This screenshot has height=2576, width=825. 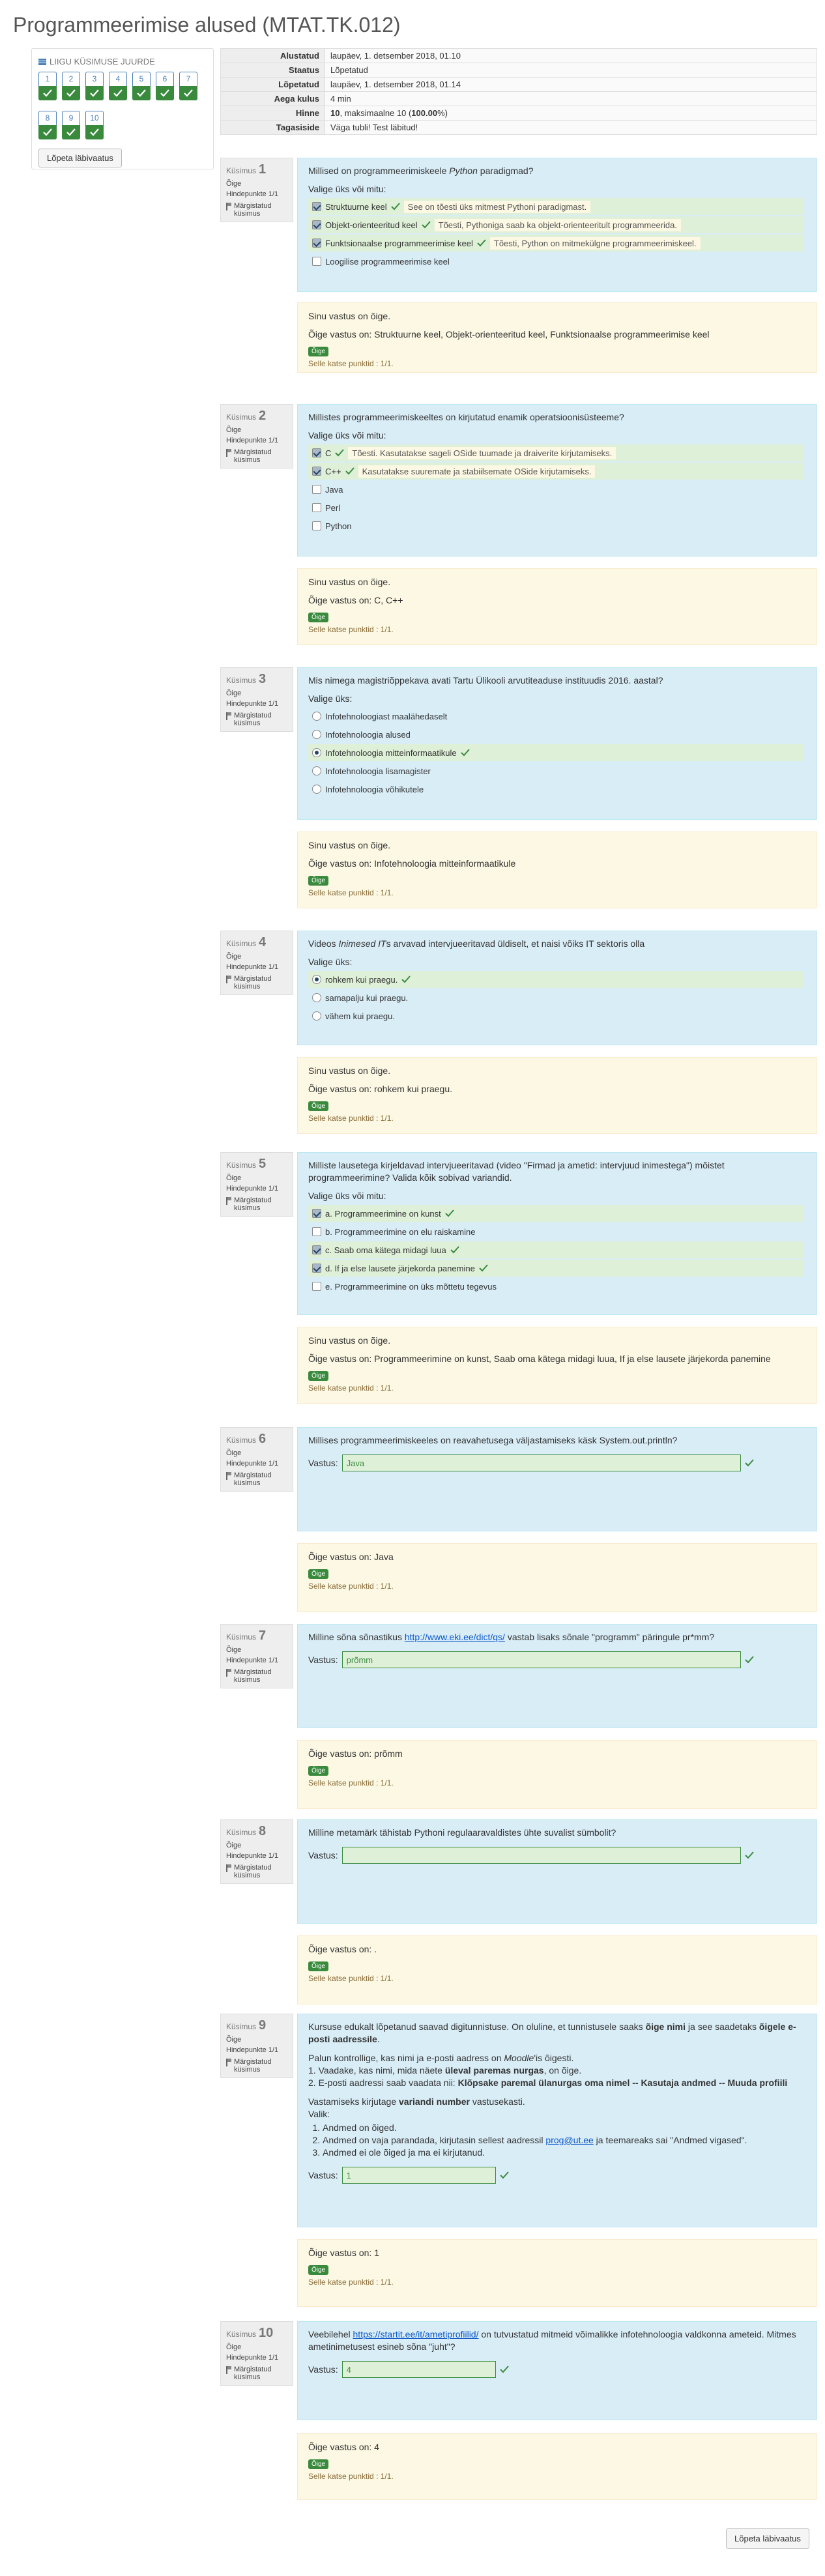 What do you see at coordinates (555, 1249) in the screenshot?
I see `answer-option: c. Saab oma kätega midagi luua` at bounding box center [555, 1249].